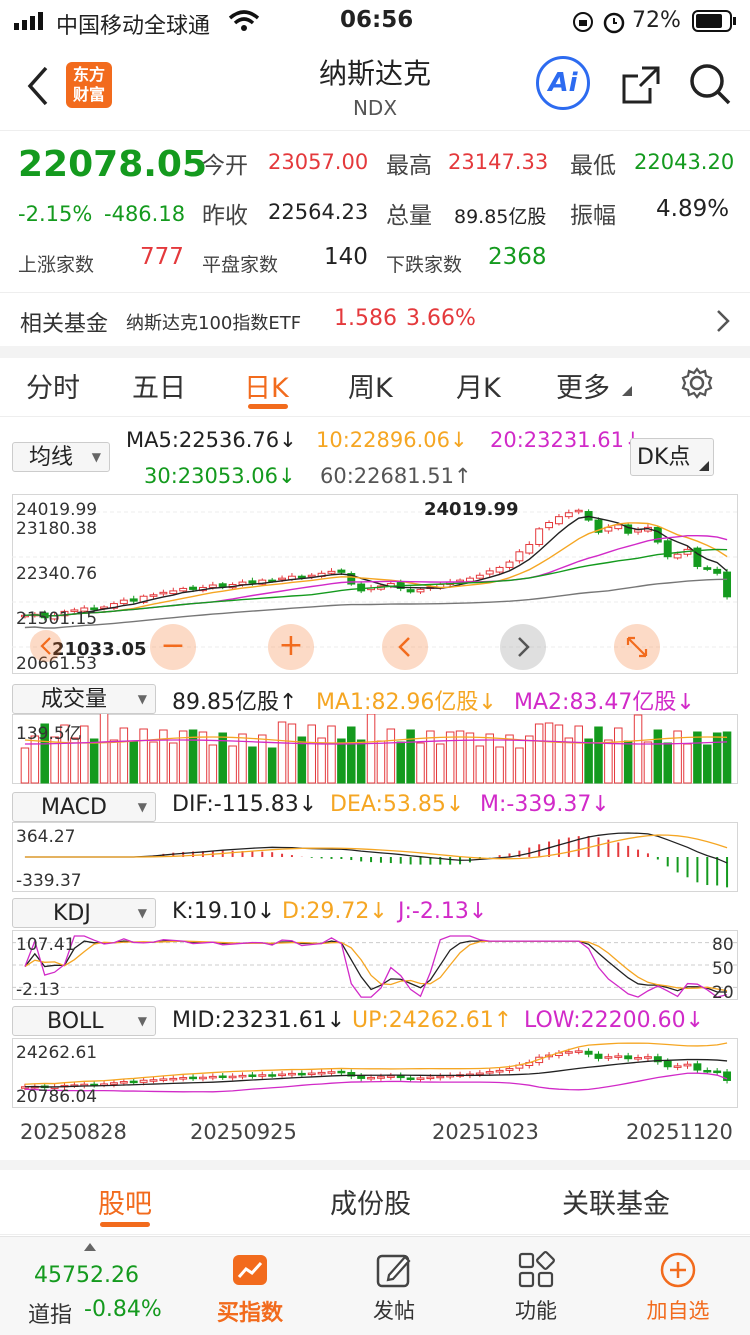  What do you see at coordinates (394, 1288) in the screenshot?
I see `post-button: 发帖` at bounding box center [394, 1288].